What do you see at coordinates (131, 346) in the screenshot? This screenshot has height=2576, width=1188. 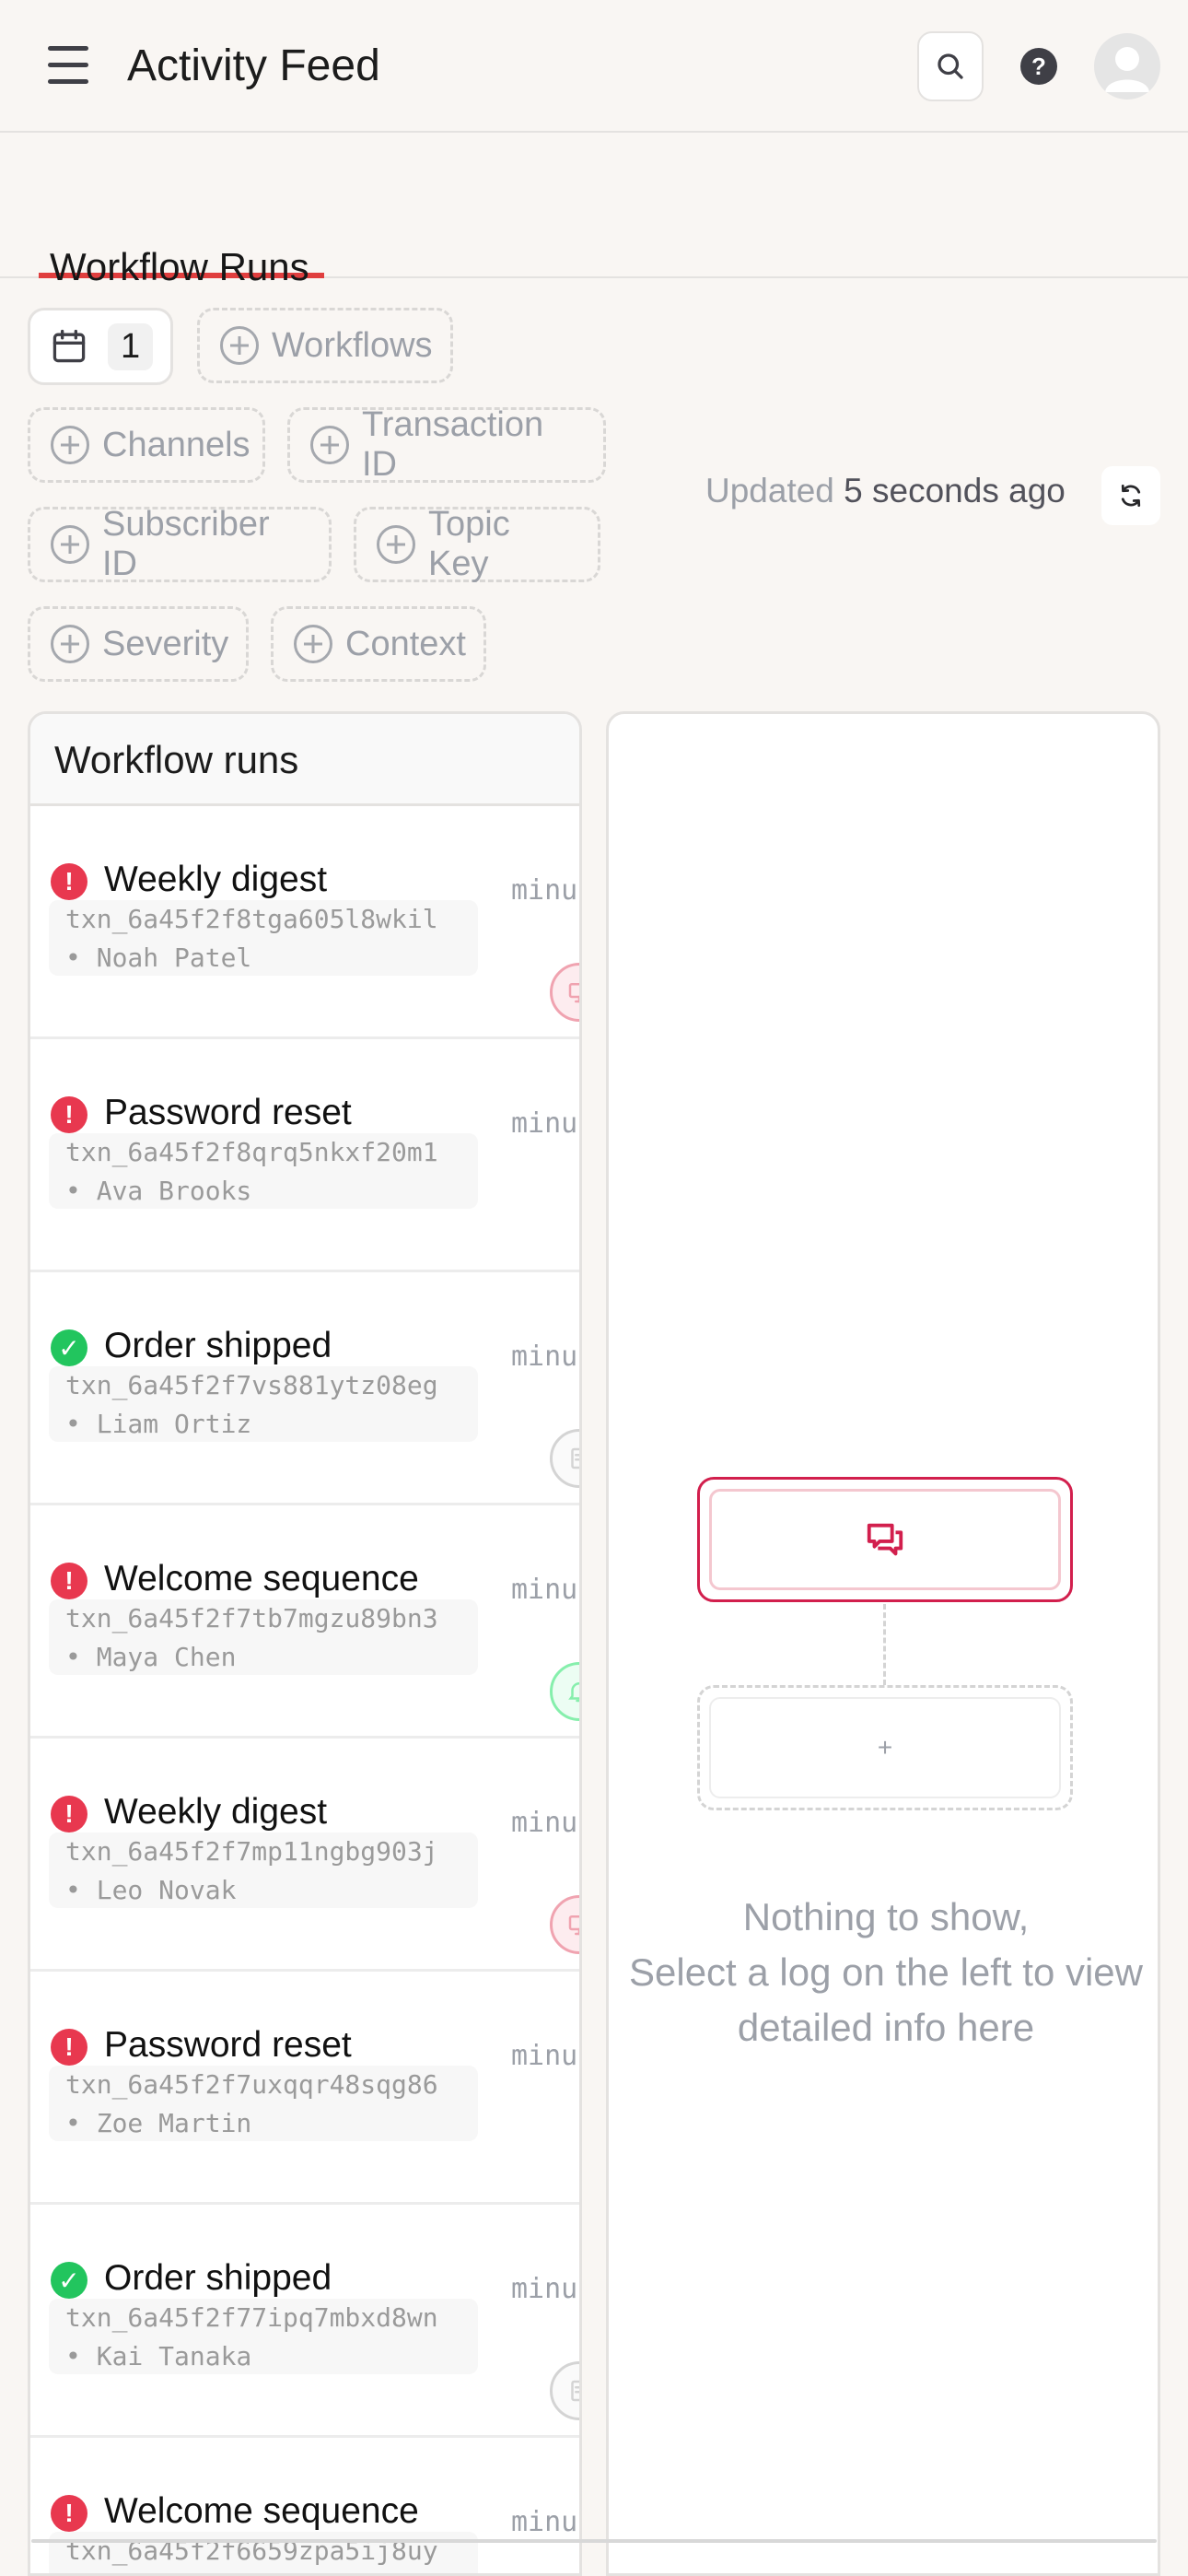 I see `date-filter-count: 1` at bounding box center [131, 346].